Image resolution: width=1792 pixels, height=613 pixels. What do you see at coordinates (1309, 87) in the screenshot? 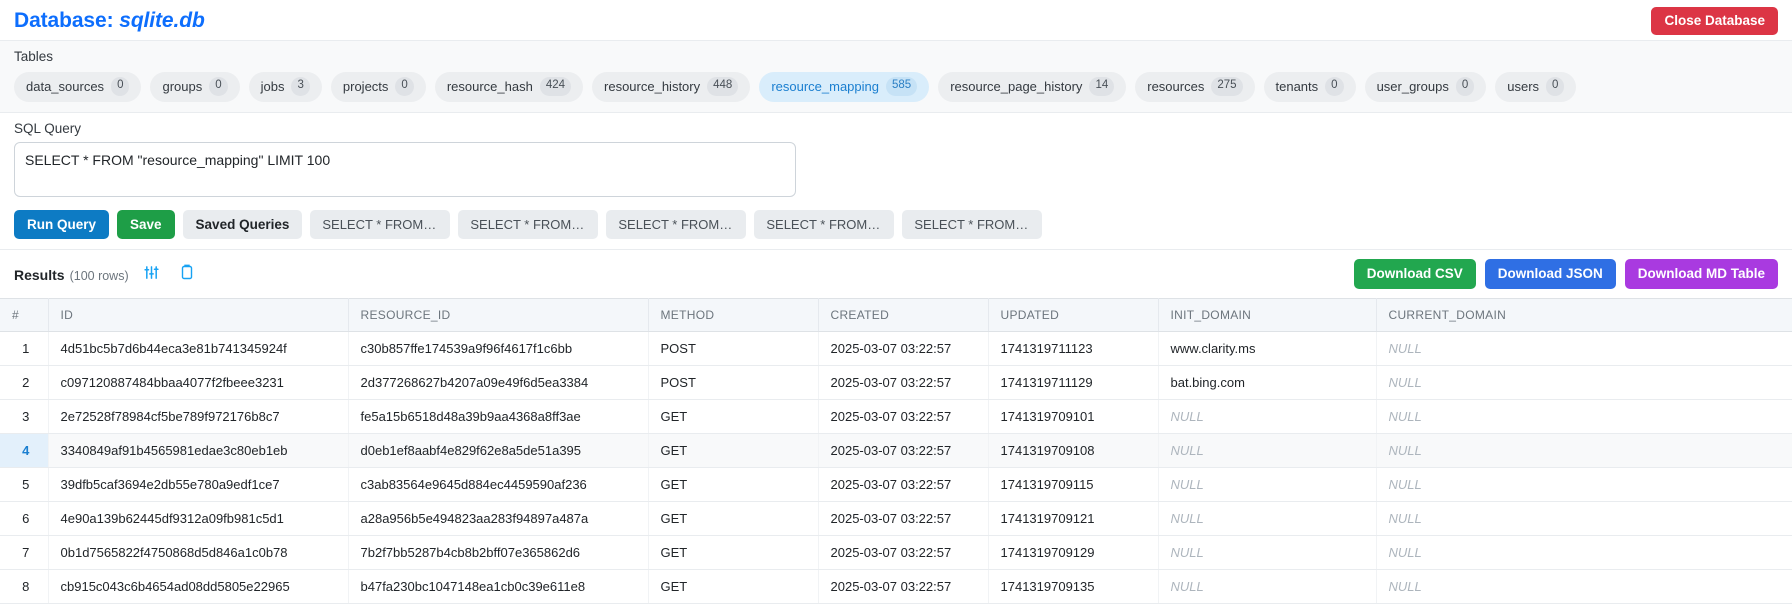
I see `table-chip-tenants: tenants 0` at bounding box center [1309, 87].